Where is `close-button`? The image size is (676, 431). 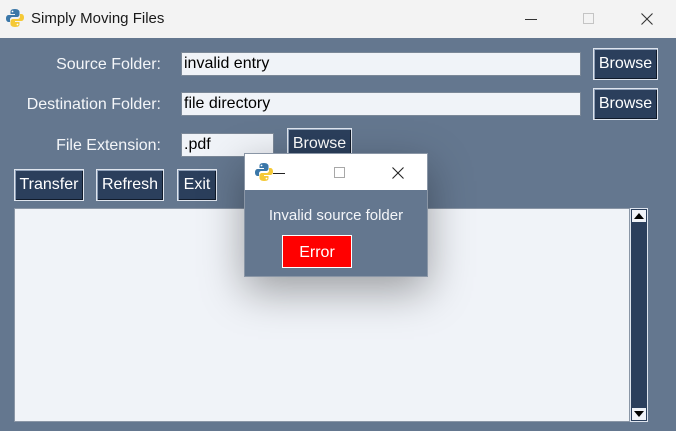 close-button is located at coordinates (647, 19).